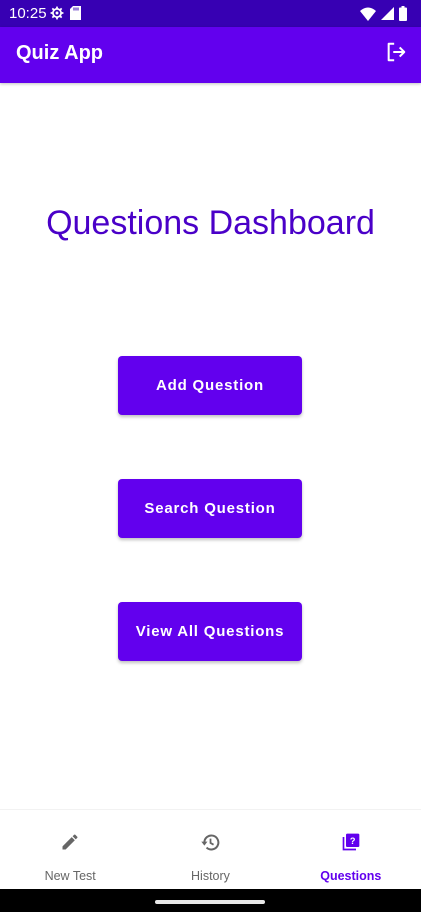 Image resolution: width=421 pixels, height=912 pixels. I want to click on view-all-questions-button: View All Questions, so click(210, 631).